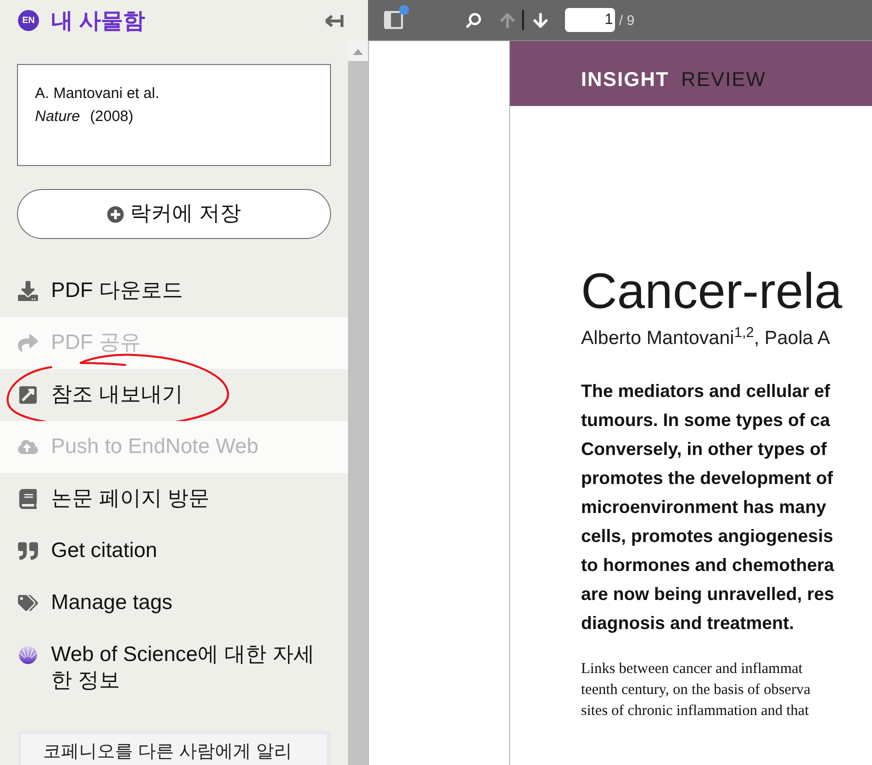 The width and height of the screenshot is (872, 765). What do you see at coordinates (174, 499) in the screenshot?
I see `sidebar-action: 논문 페이지 방문` at bounding box center [174, 499].